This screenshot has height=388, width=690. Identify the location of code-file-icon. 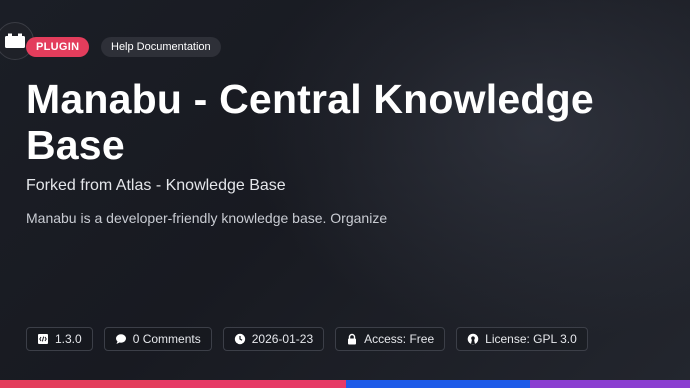
(43, 339).